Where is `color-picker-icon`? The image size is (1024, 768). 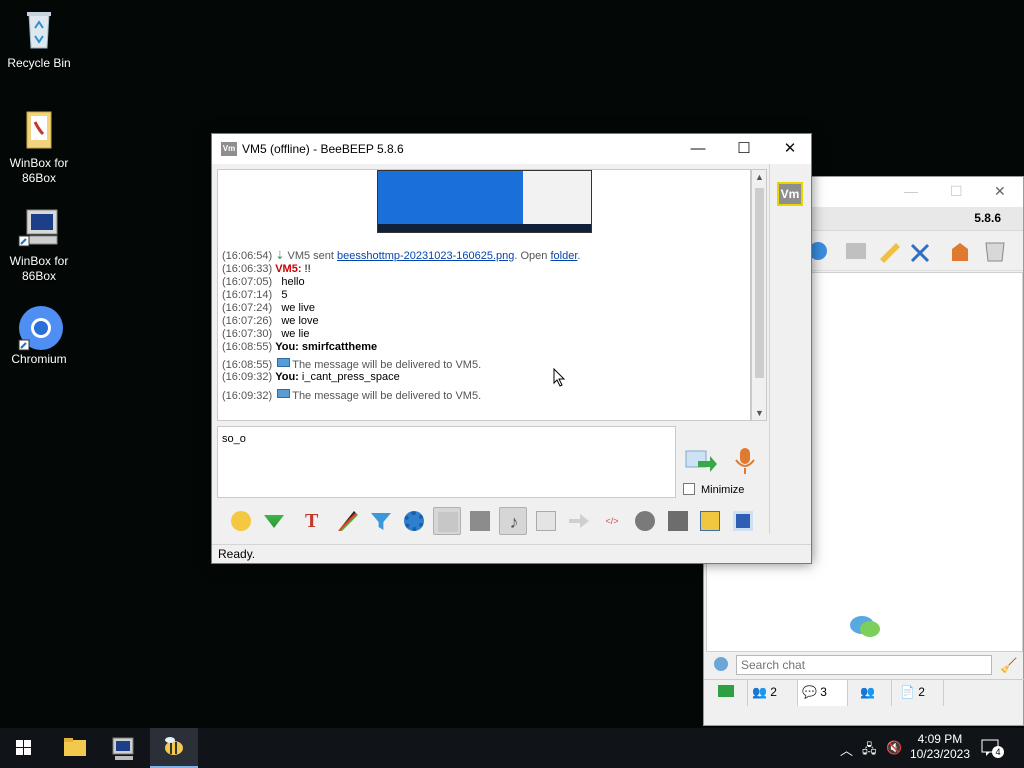 color-picker-icon is located at coordinates (348, 521).